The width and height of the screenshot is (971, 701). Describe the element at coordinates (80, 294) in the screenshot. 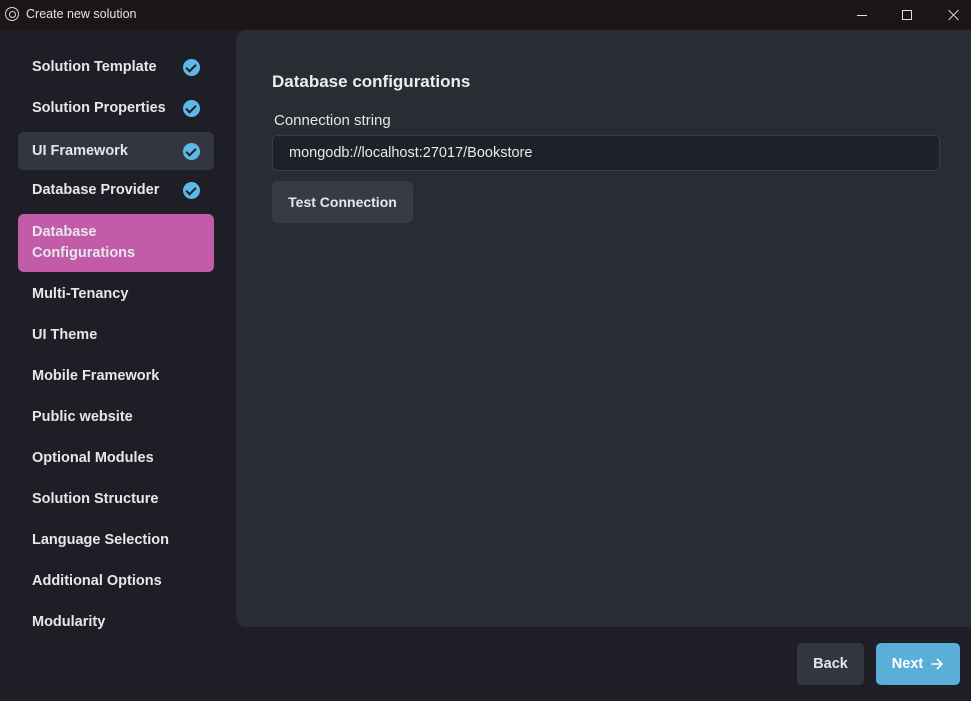

I see `sidebar-item-label: Multi-Tenancy` at that location.